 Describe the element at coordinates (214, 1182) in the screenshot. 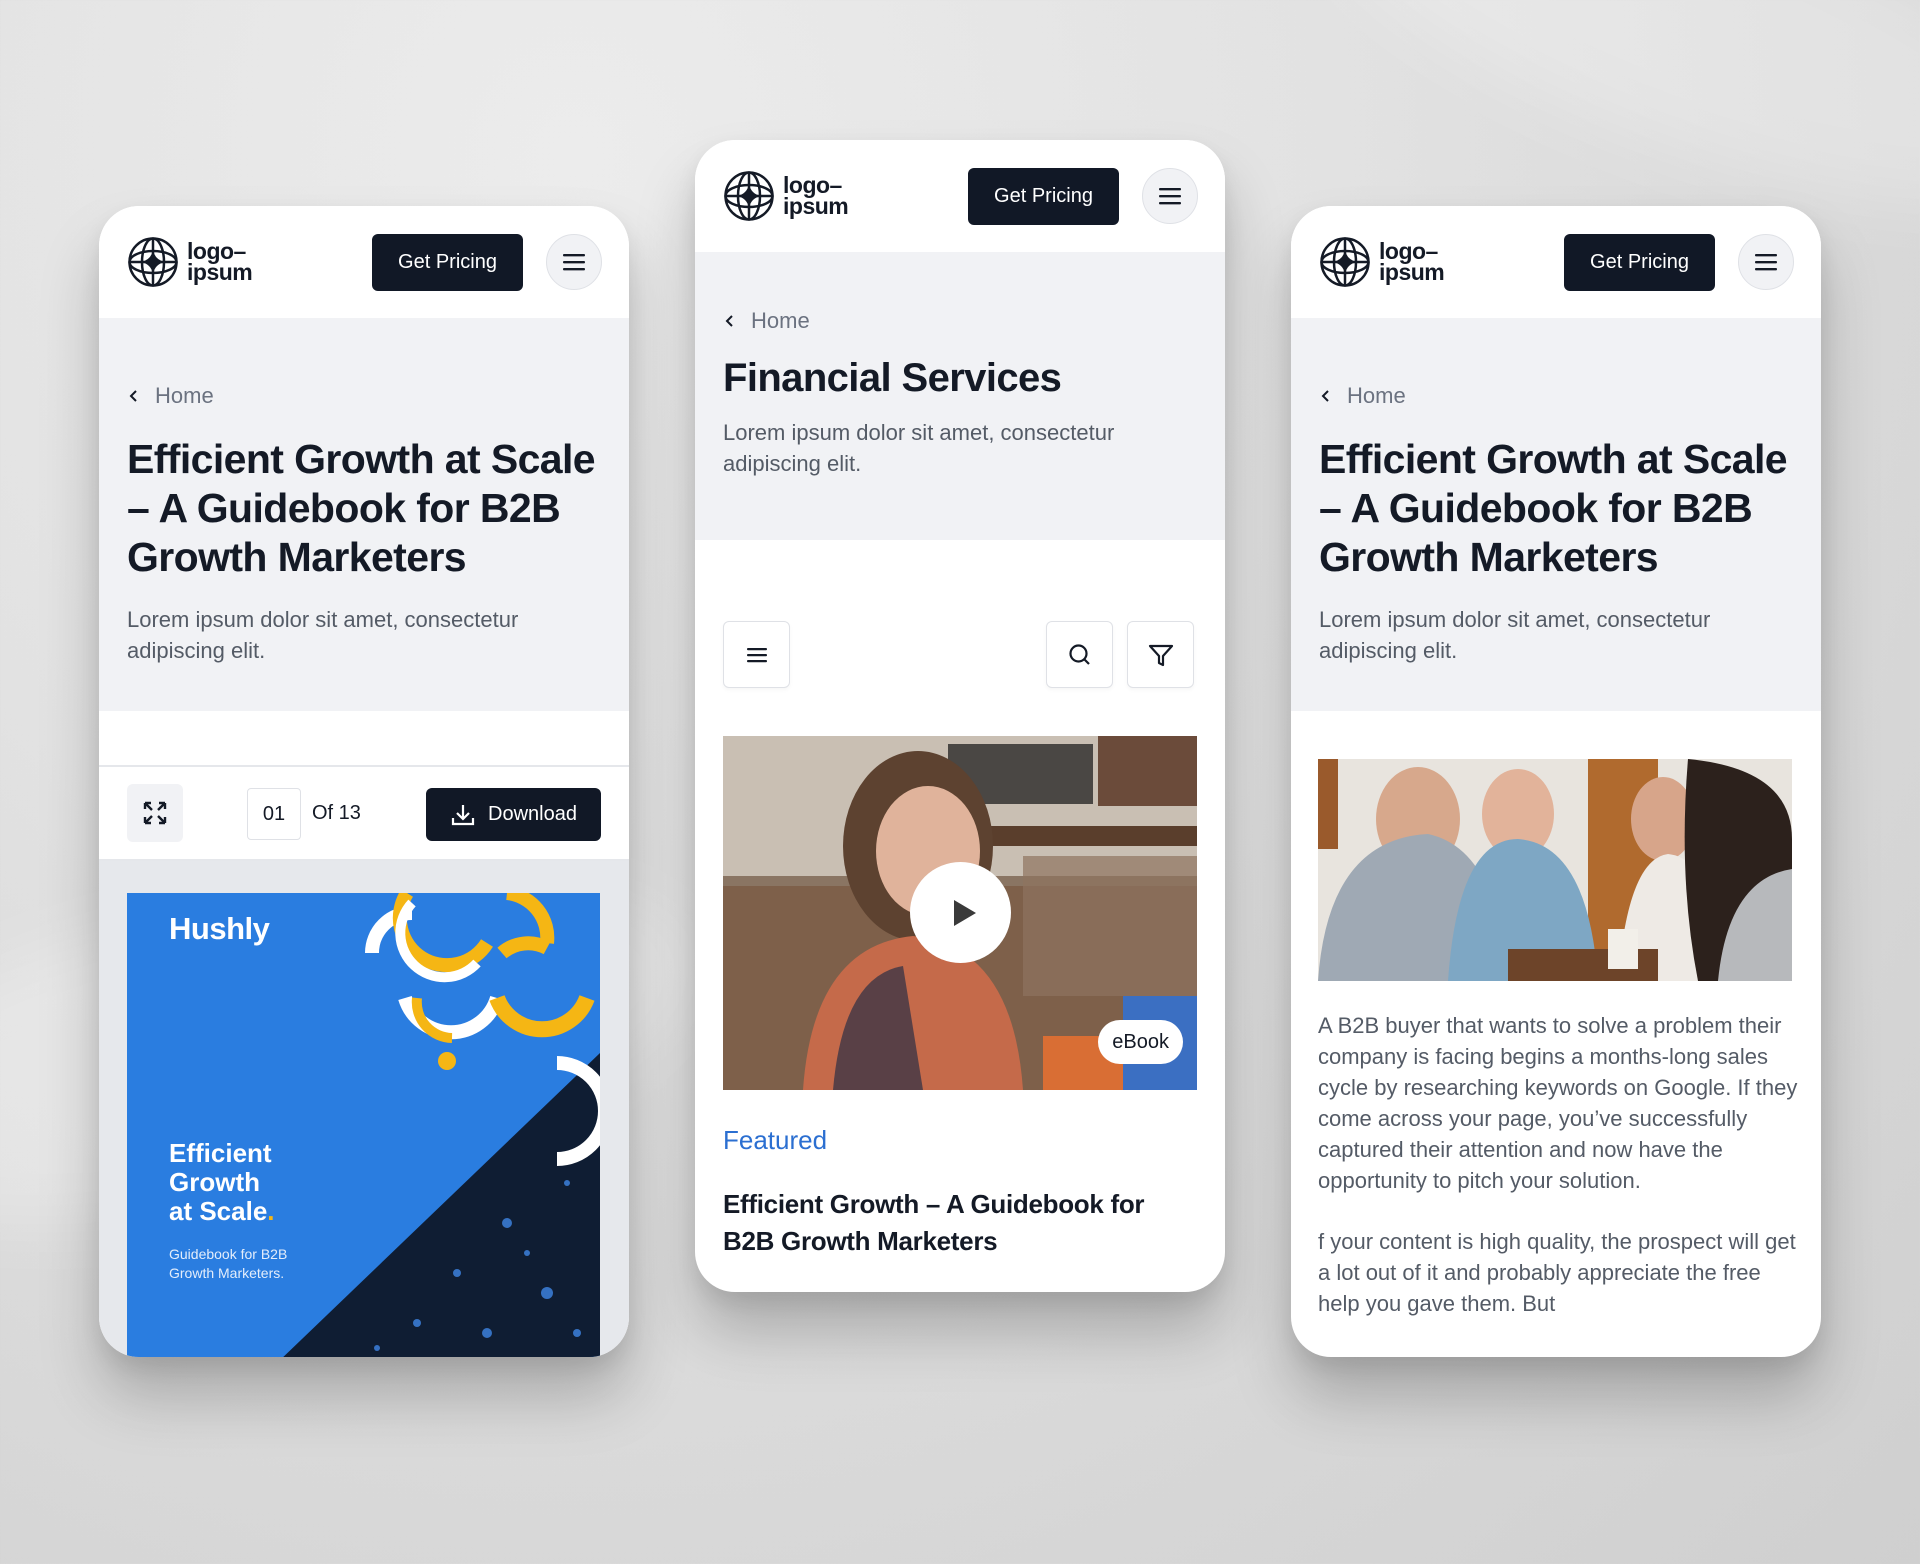

I see `cover-title-line: Growth` at that location.